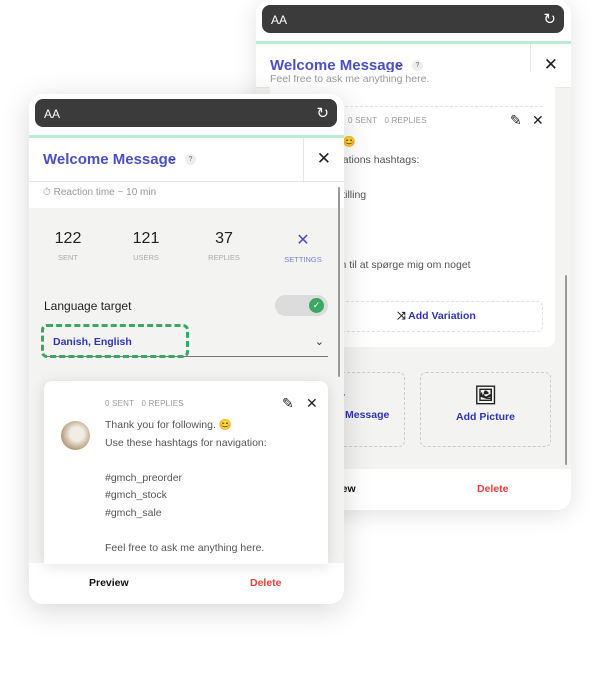 The image size is (600, 700). What do you see at coordinates (316, 305) in the screenshot?
I see `check-icon: ✓` at bounding box center [316, 305].